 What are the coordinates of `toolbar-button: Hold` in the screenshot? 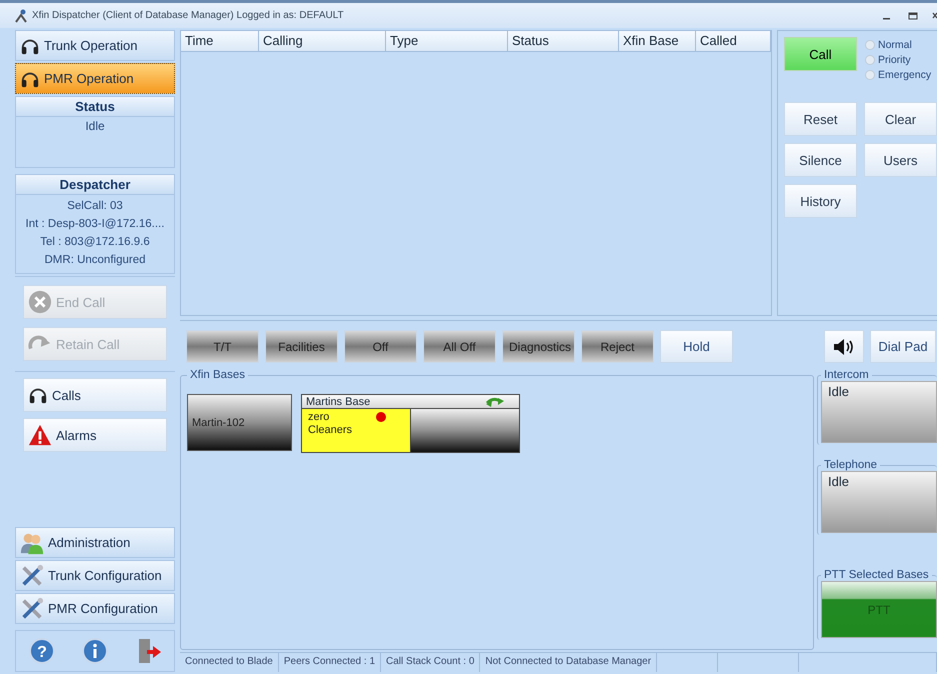 It's located at (696, 346).